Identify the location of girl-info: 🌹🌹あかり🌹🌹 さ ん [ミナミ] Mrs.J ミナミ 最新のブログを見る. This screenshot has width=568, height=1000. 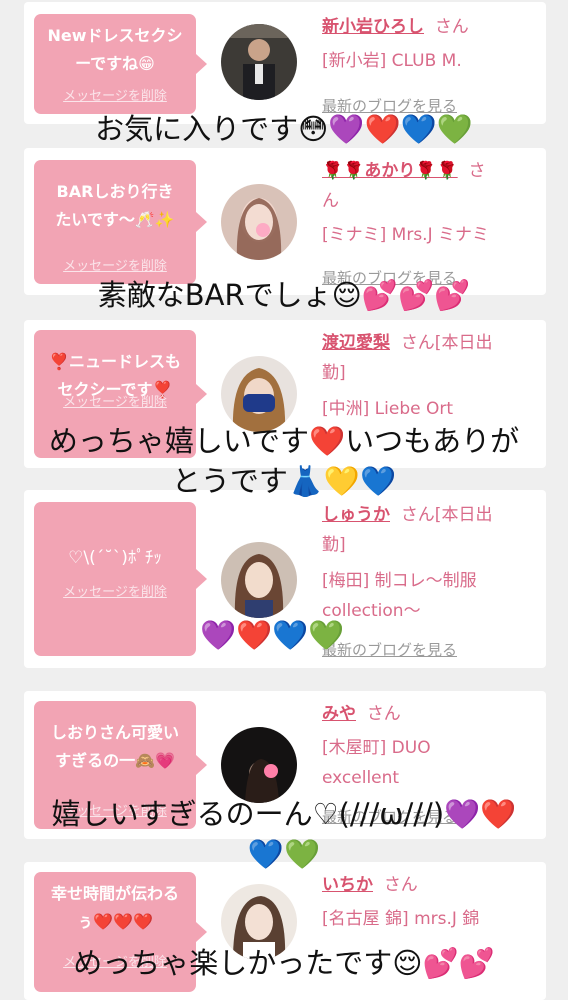
(428, 223).